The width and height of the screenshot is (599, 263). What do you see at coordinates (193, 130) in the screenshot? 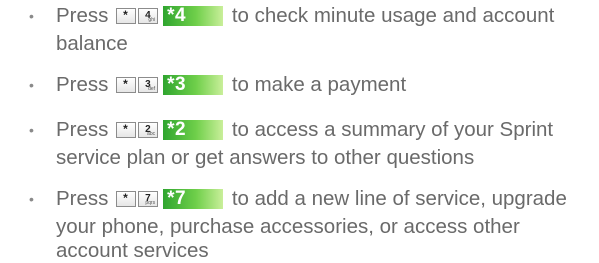
I see `code-badge: *2` at bounding box center [193, 130].